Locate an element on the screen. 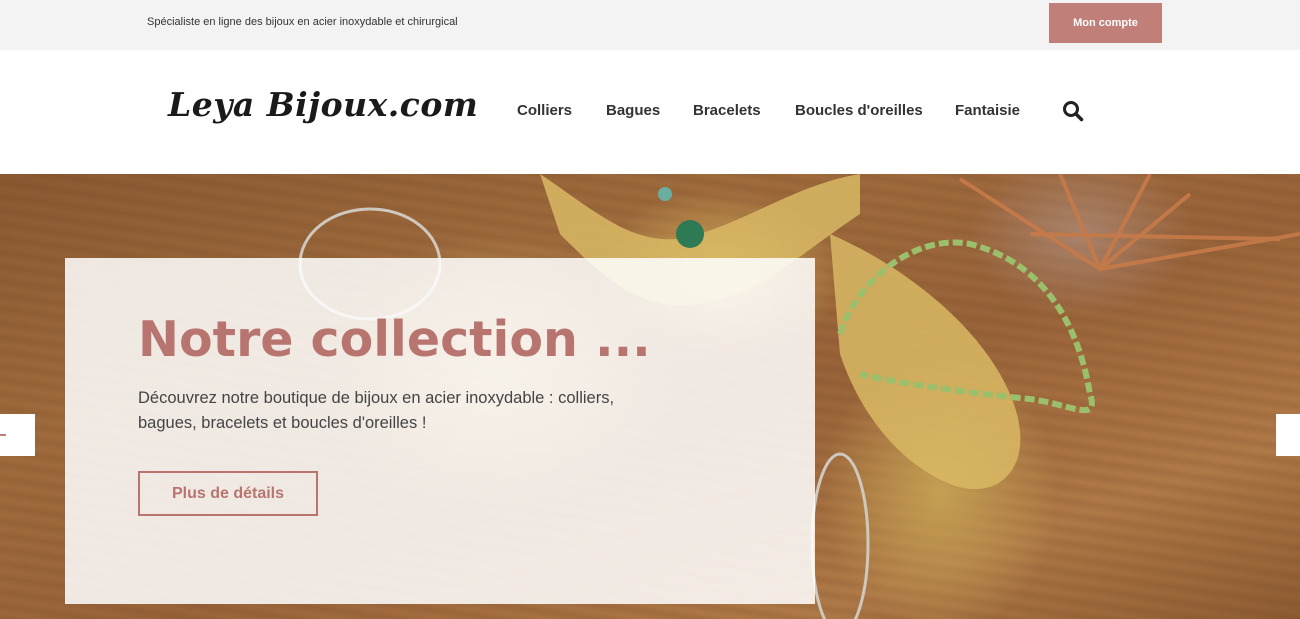  nav-item-fantaisie: Fantaisie is located at coordinates (987, 110).